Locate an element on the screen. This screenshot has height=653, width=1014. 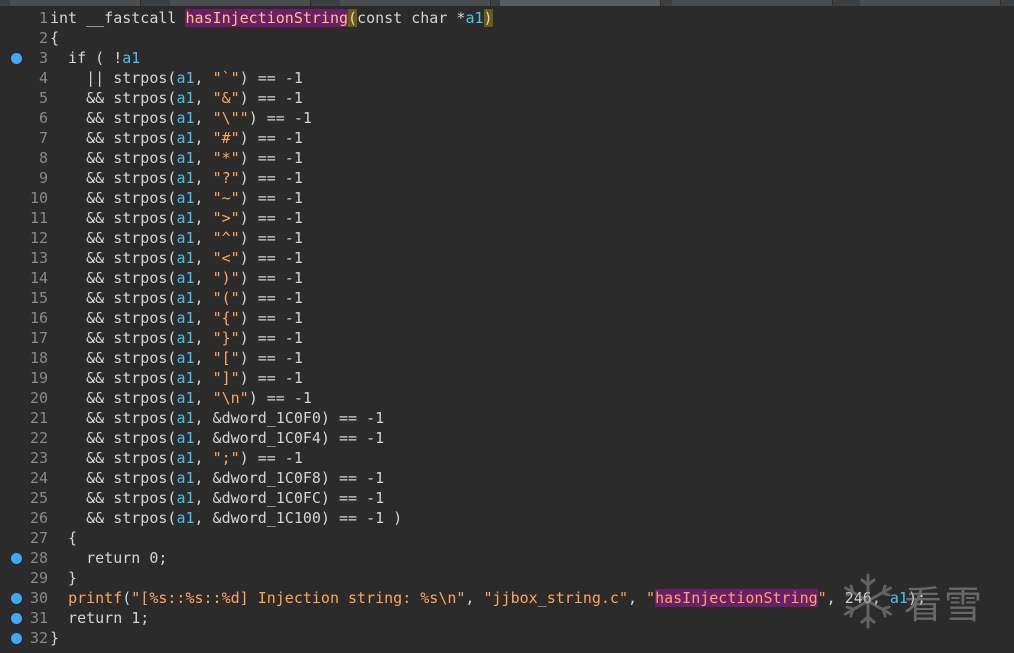
code-line: 15 && strpos(a1, "(") == -1 is located at coordinates (507, 298).